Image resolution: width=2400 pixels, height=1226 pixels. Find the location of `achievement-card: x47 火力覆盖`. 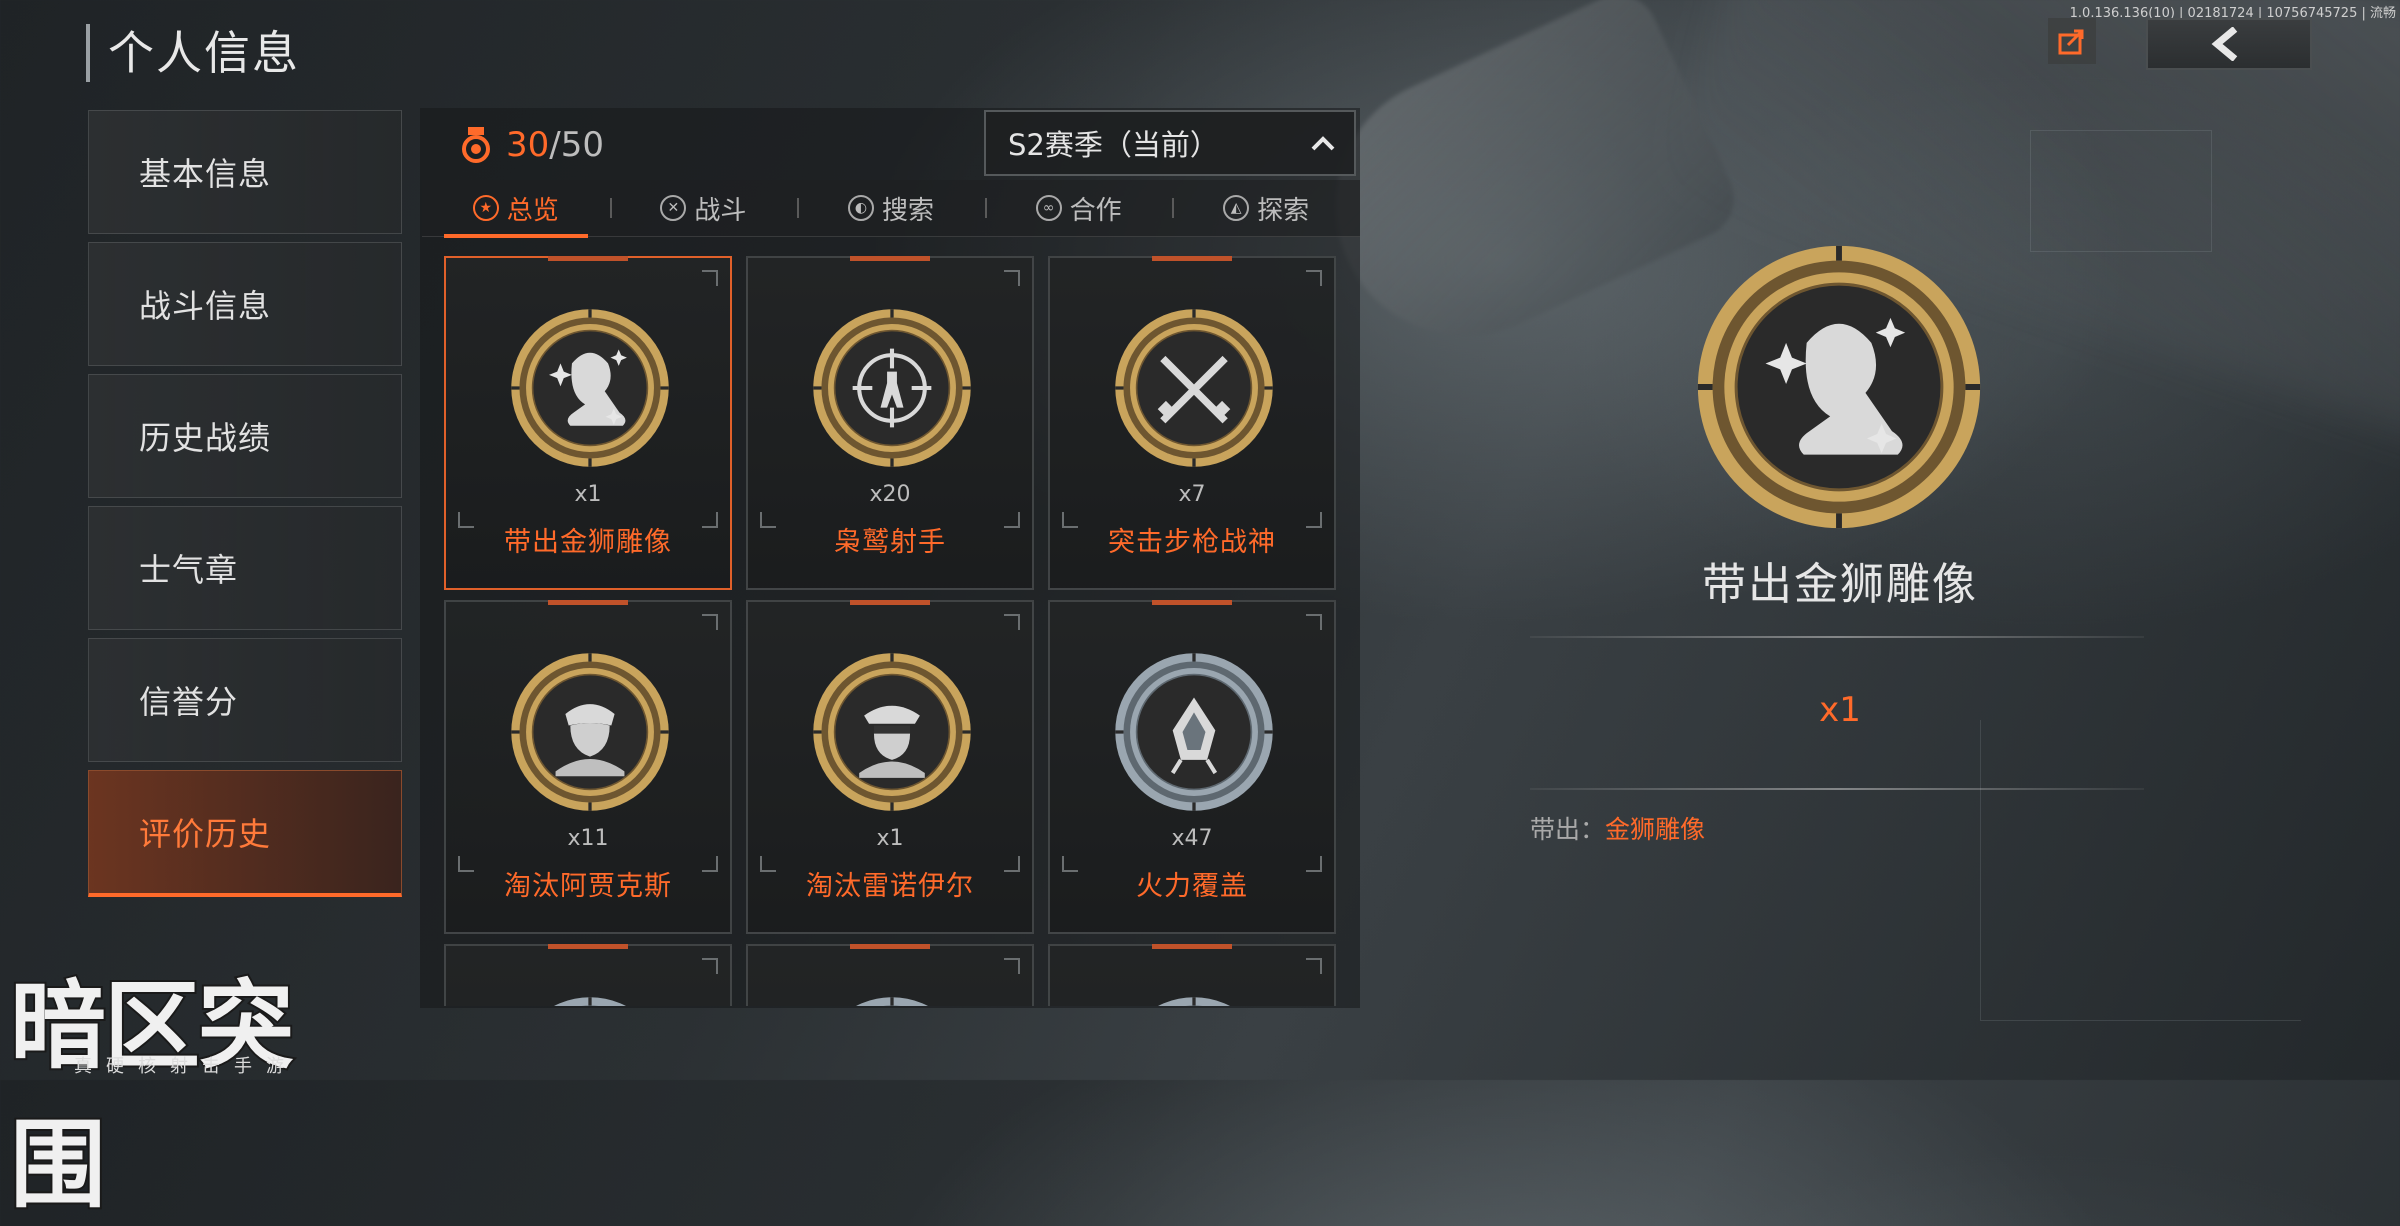

achievement-card: x47 火力覆盖 is located at coordinates (1192, 767).